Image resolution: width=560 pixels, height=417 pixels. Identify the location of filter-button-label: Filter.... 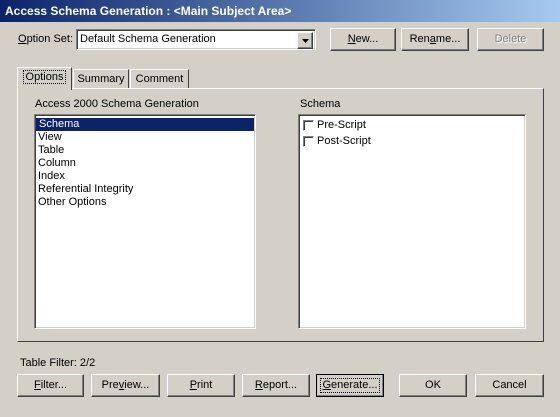
(50, 385).